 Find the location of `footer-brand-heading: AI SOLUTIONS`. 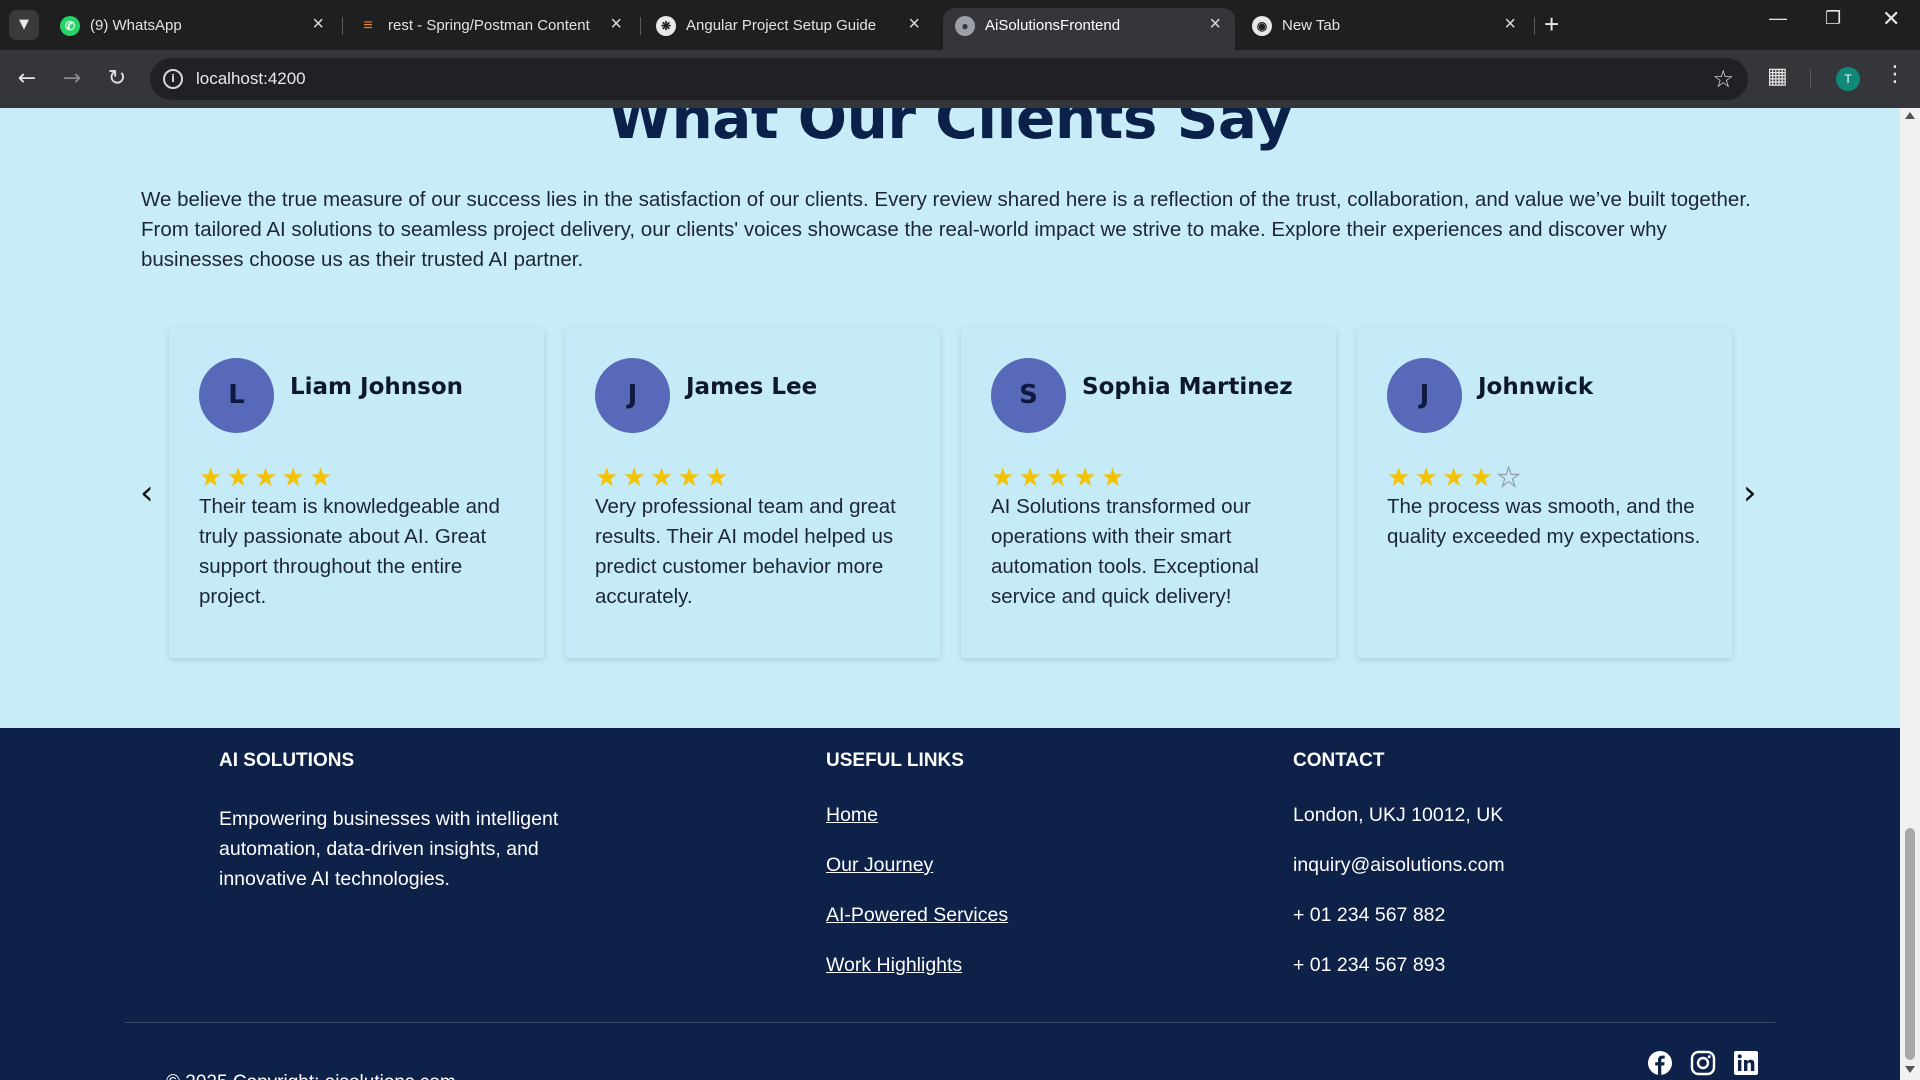

footer-brand-heading: AI SOLUTIONS is located at coordinates (287, 760).